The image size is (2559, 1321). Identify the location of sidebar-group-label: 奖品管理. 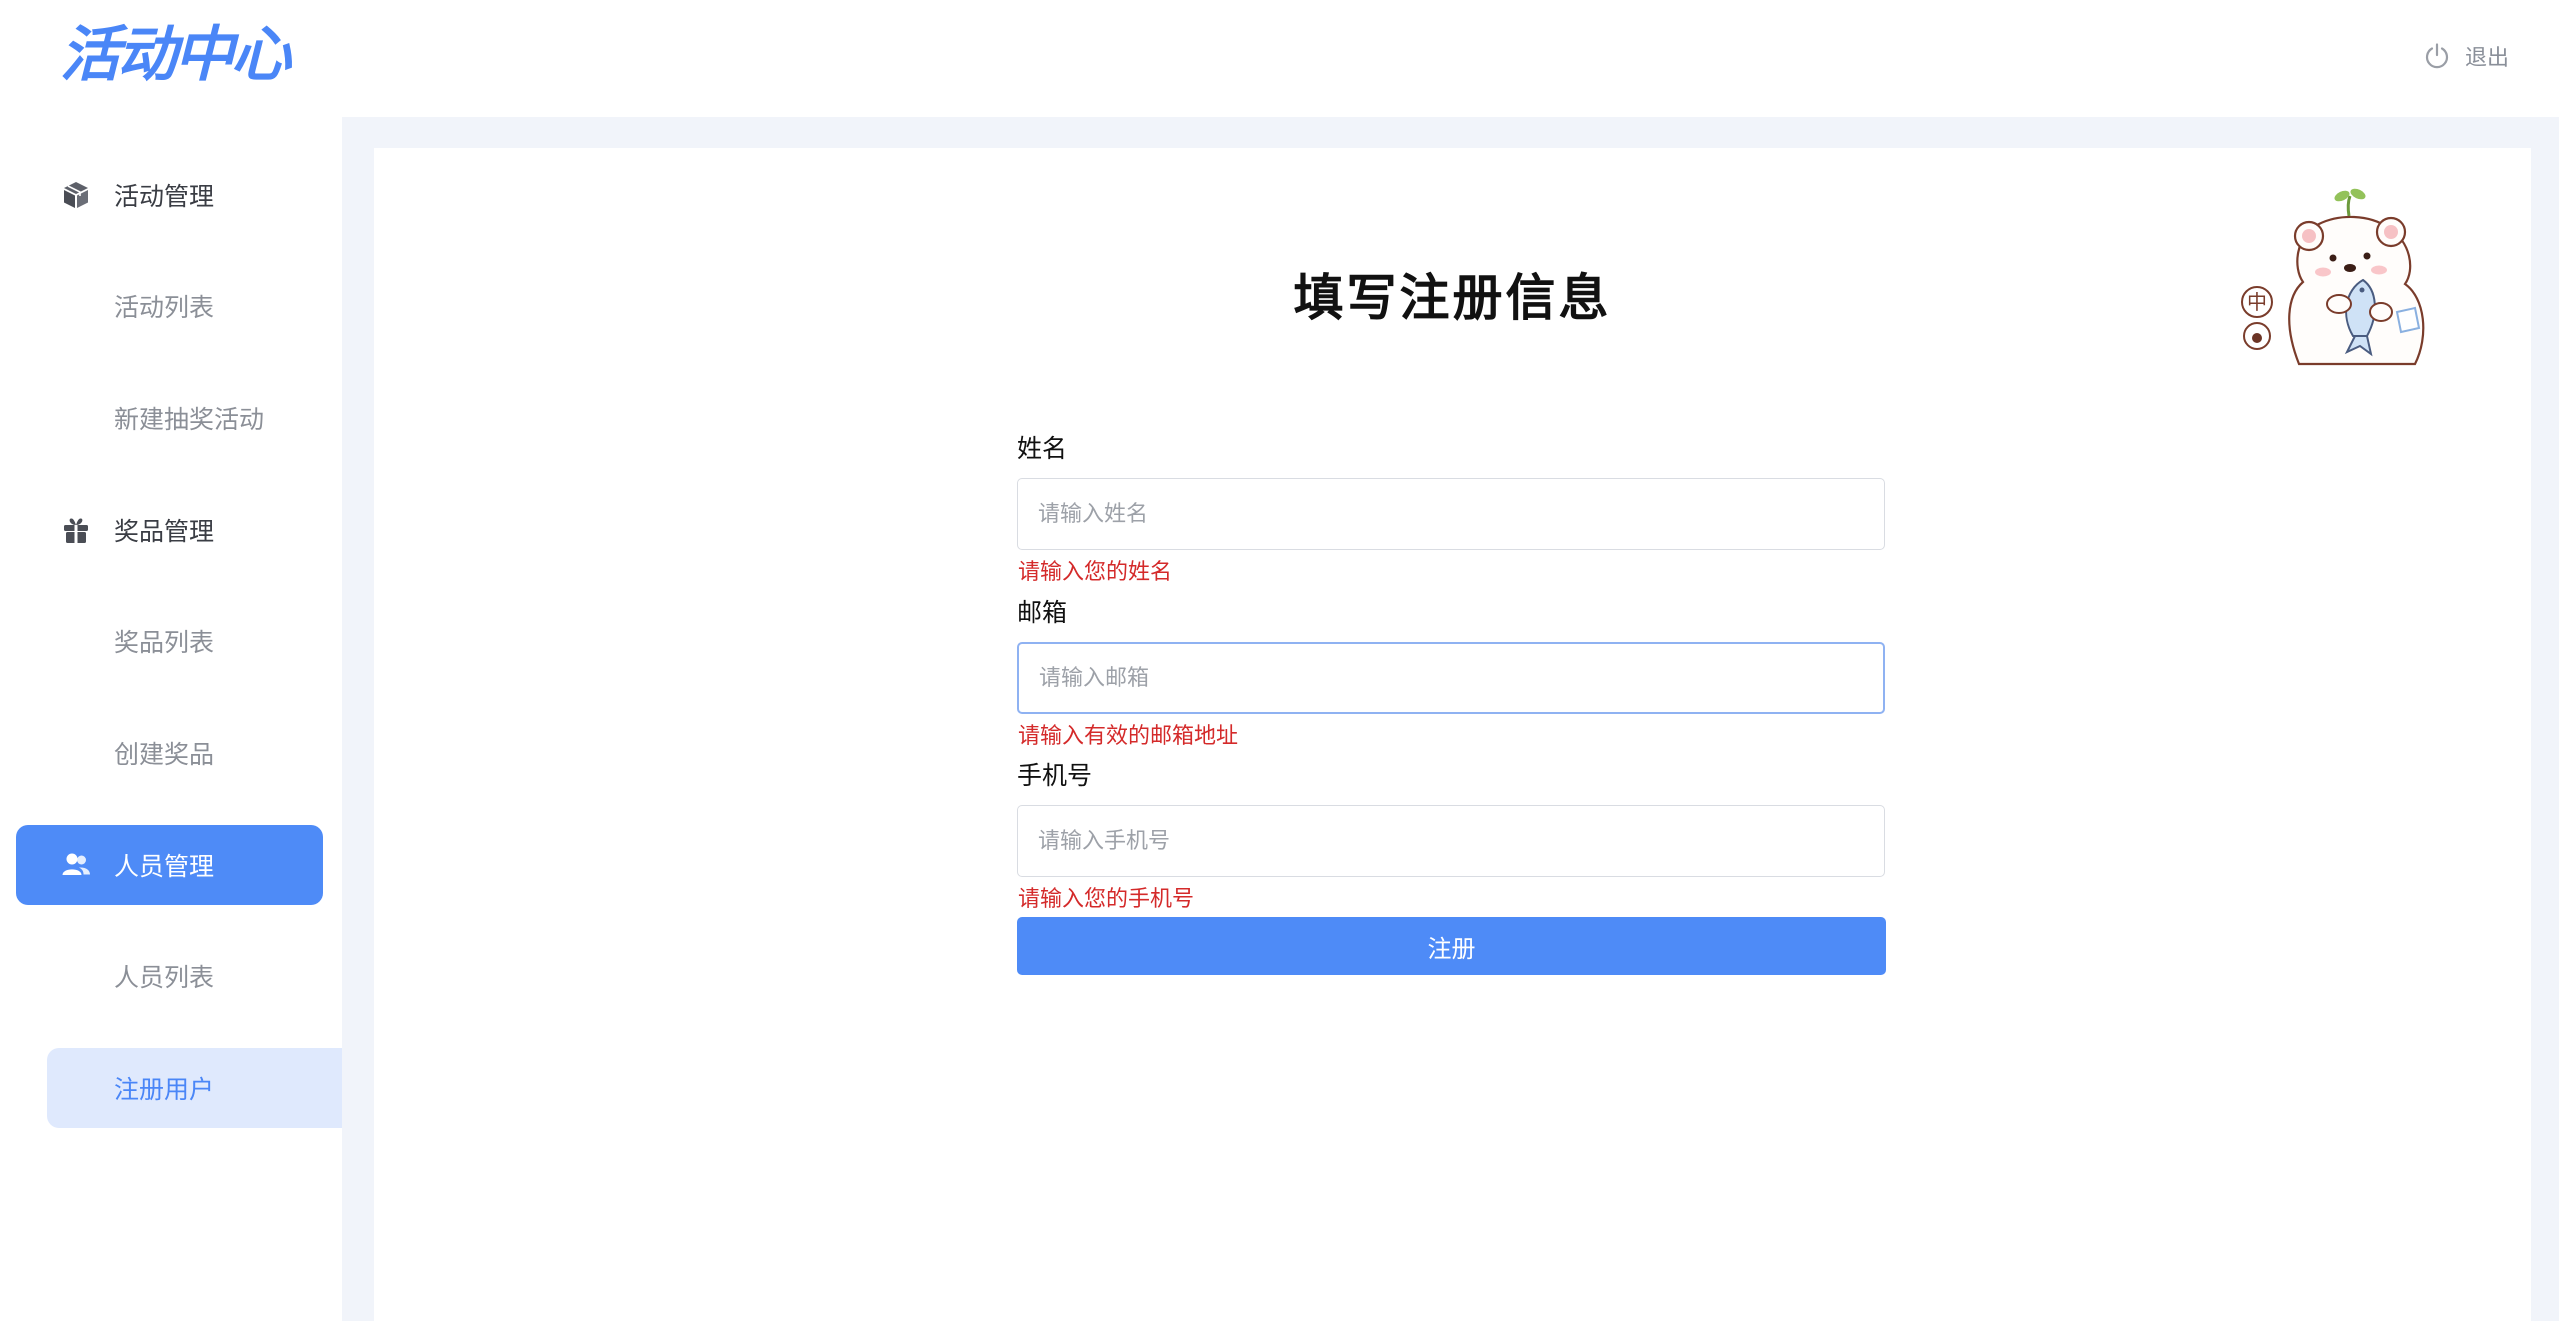
(164, 531).